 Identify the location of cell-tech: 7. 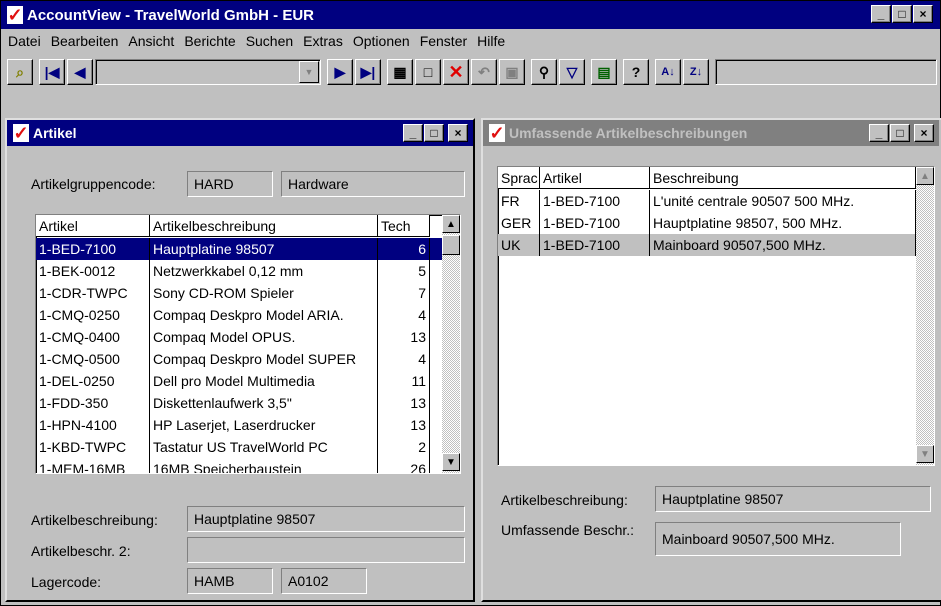
(404, 293).